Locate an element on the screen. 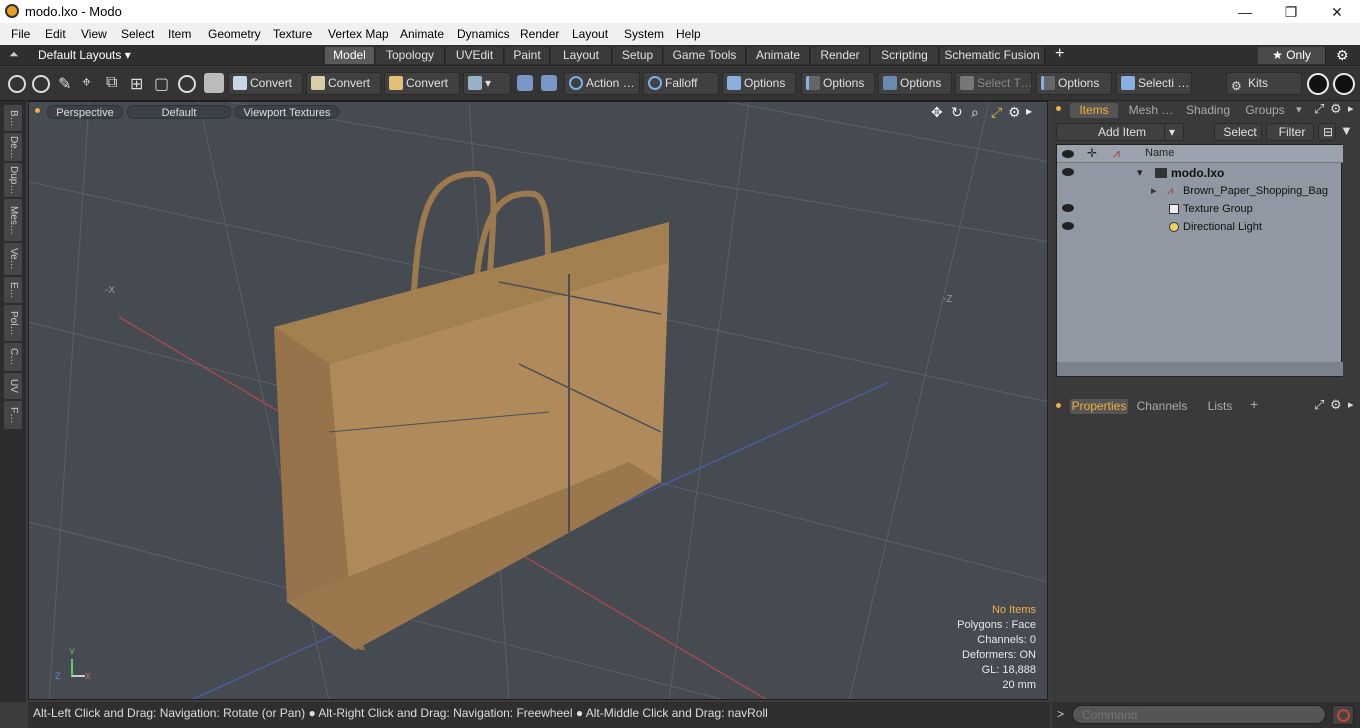 This screenshot has width=1360, height=728. command-history-button is located at coordinates (1343, 715).